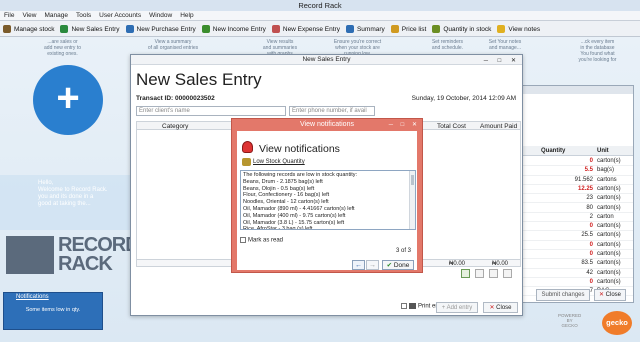 Image resolution: width=640 pixels, height=342 pixels. I want to click on menu-help: Help, so click(186, 16).